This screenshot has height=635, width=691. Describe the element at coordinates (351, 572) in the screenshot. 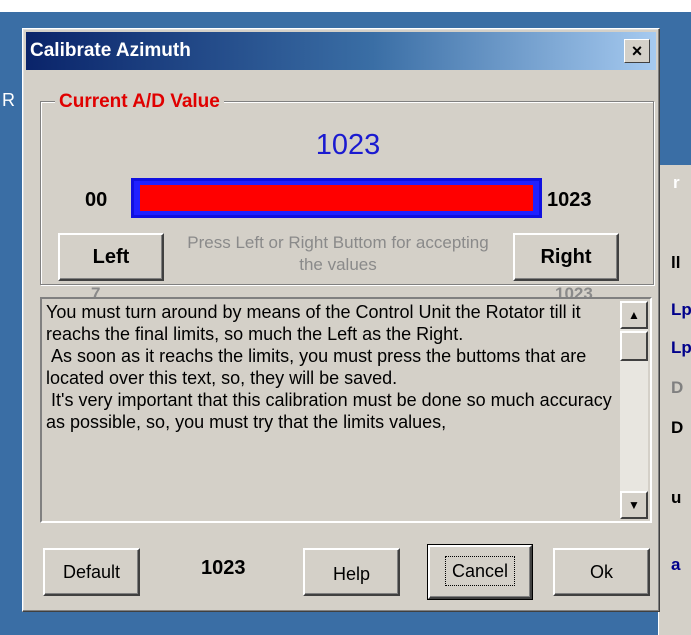

I see `help-button: Help` at that location.